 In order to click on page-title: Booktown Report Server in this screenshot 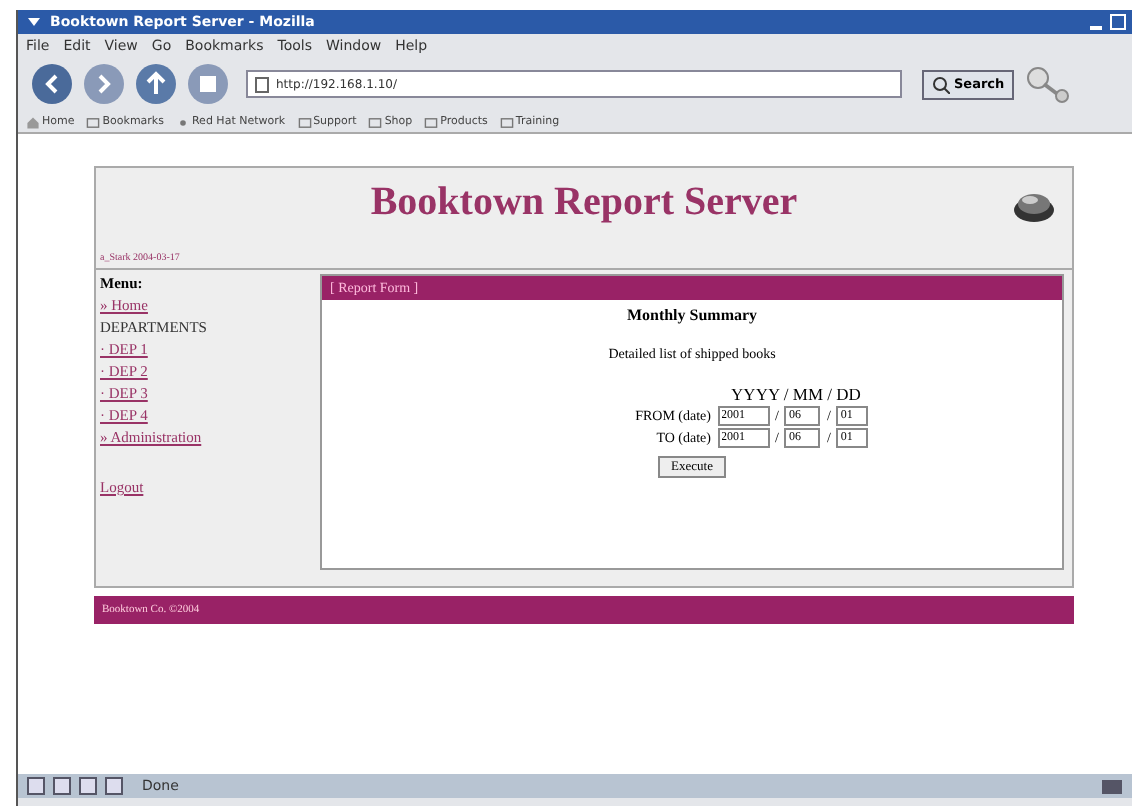, I will do `click(584, 204)`.